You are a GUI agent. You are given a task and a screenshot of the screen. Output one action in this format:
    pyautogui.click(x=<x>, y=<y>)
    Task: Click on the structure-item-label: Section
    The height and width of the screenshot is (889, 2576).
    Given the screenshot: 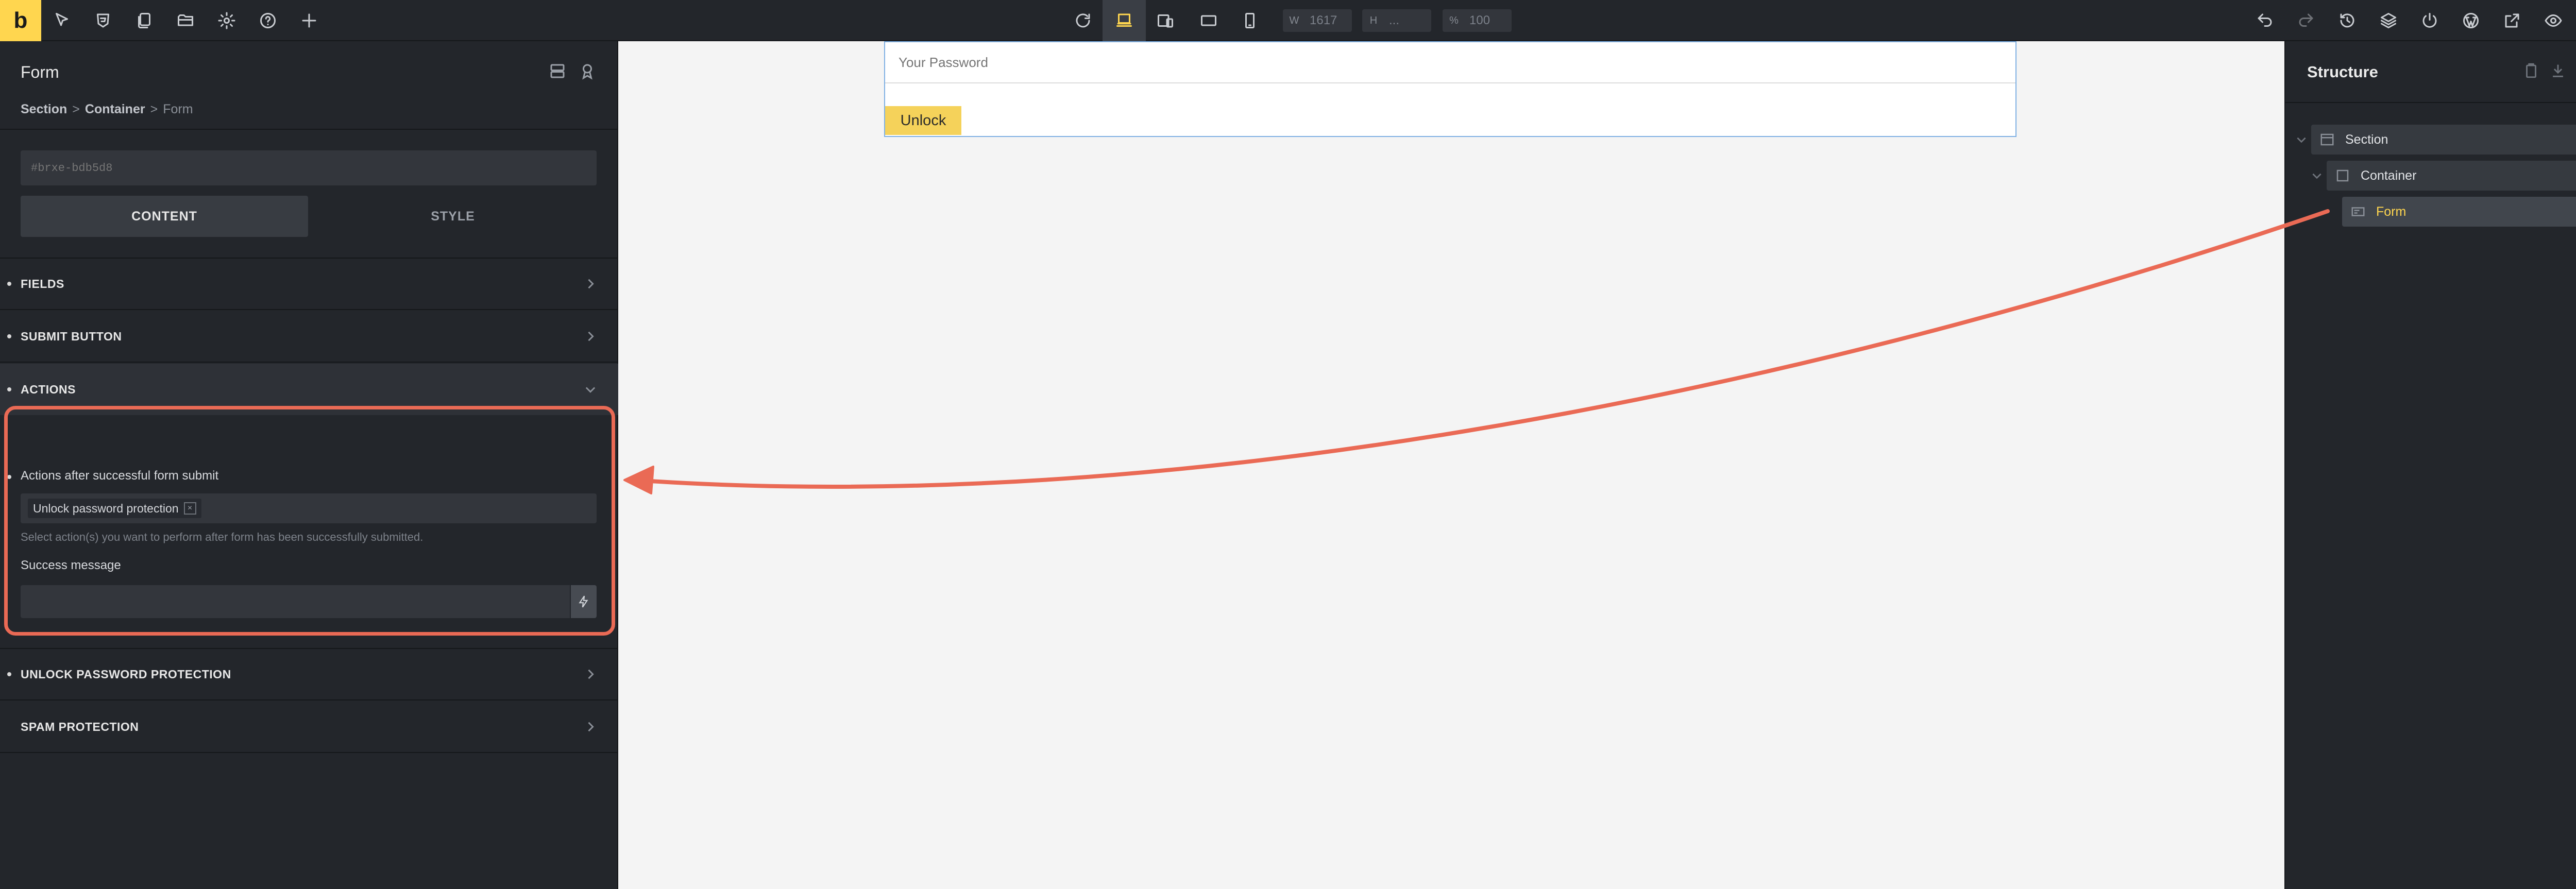 What is the action you would take?
    pyautogui.click(x=2366, y=139)
    